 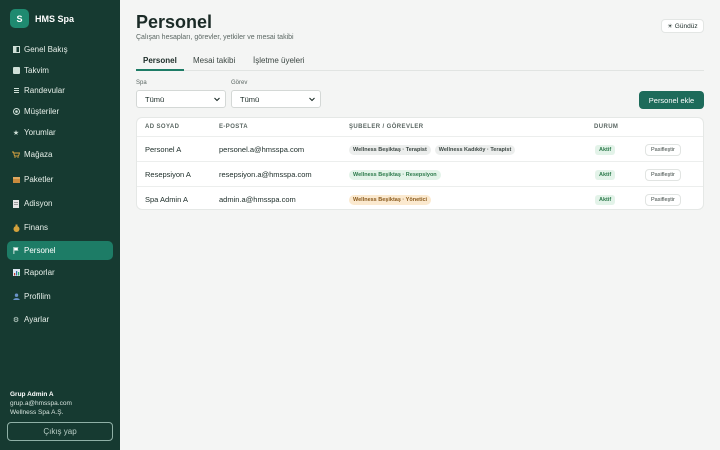 I want to click on brand: S HMS Spa, so click(x=42, y=18).